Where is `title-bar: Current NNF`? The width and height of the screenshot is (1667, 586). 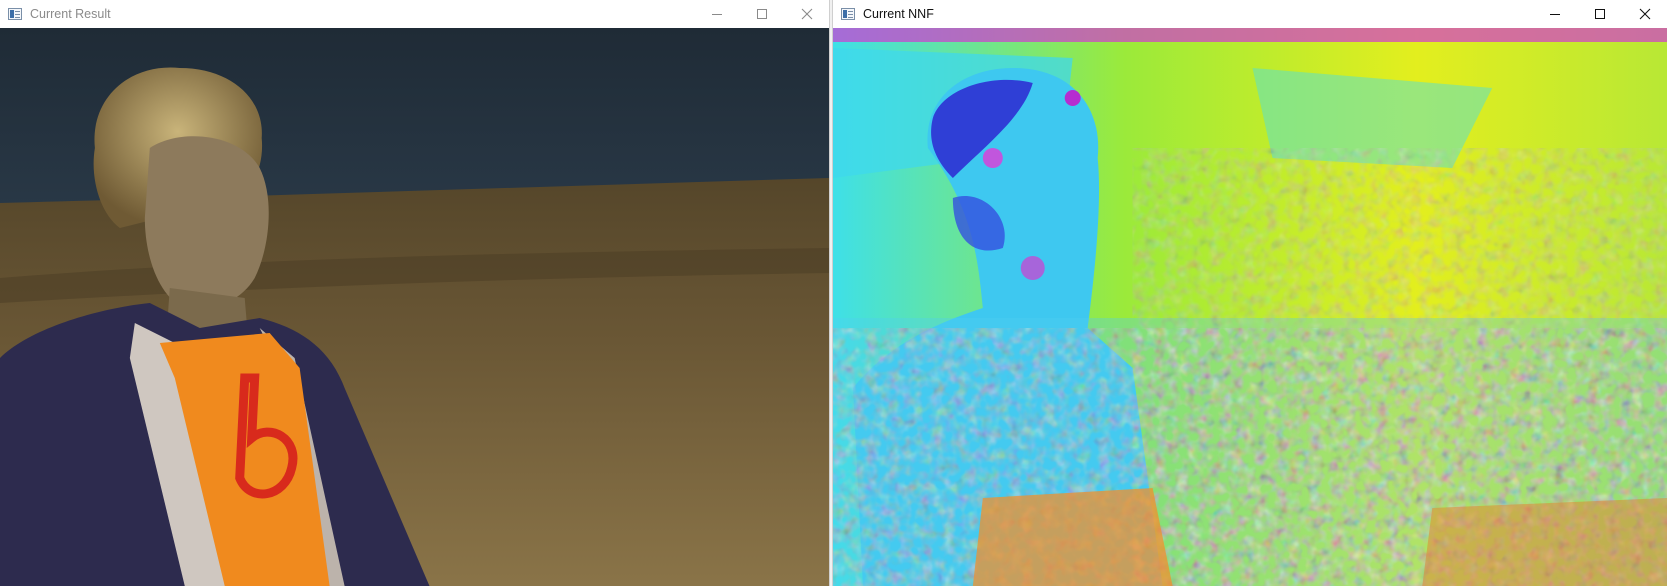 title-bar: Current NNF is located at coordinates (1250, 14).